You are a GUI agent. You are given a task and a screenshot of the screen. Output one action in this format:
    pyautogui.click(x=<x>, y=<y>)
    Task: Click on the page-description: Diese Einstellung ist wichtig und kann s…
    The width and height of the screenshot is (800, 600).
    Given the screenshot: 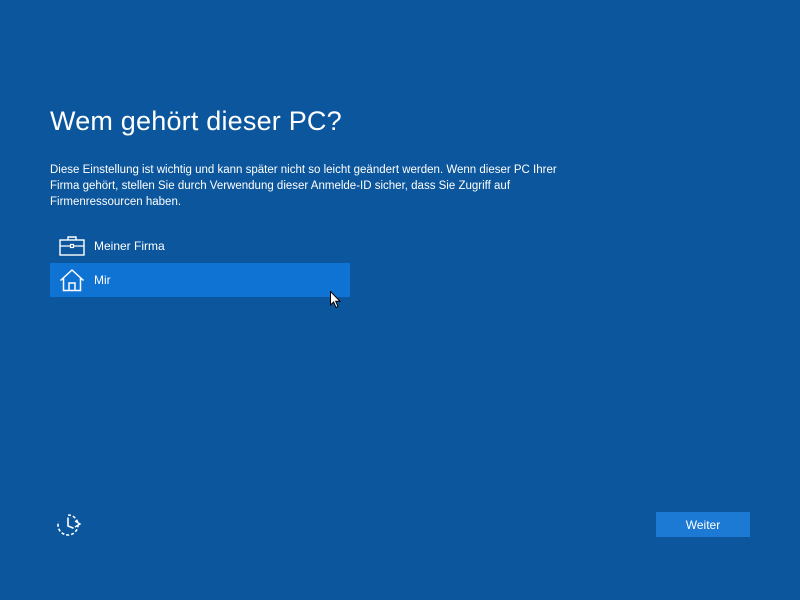 What is the action you would take?
    pyautogui.click(x=303, y=186)
    